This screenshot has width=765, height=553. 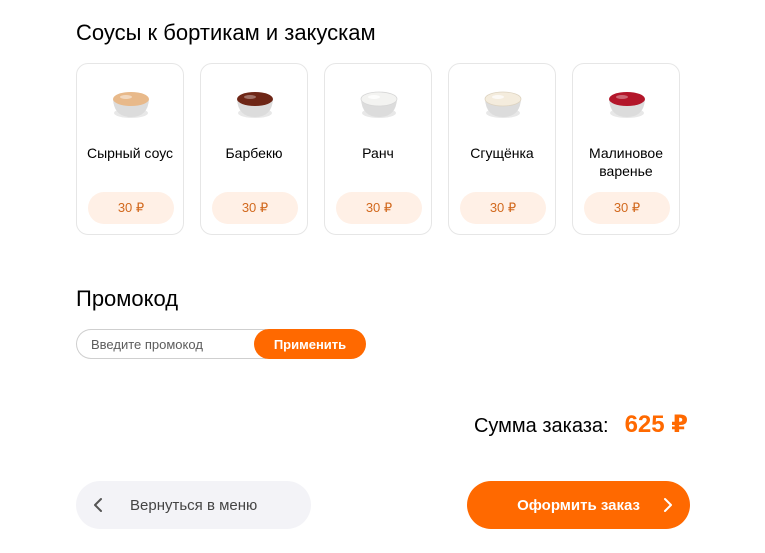 What do you see at coordinates (98, 505) in the screenshot?
I see `chevron-left-icon` at bounding box center [98, 505].